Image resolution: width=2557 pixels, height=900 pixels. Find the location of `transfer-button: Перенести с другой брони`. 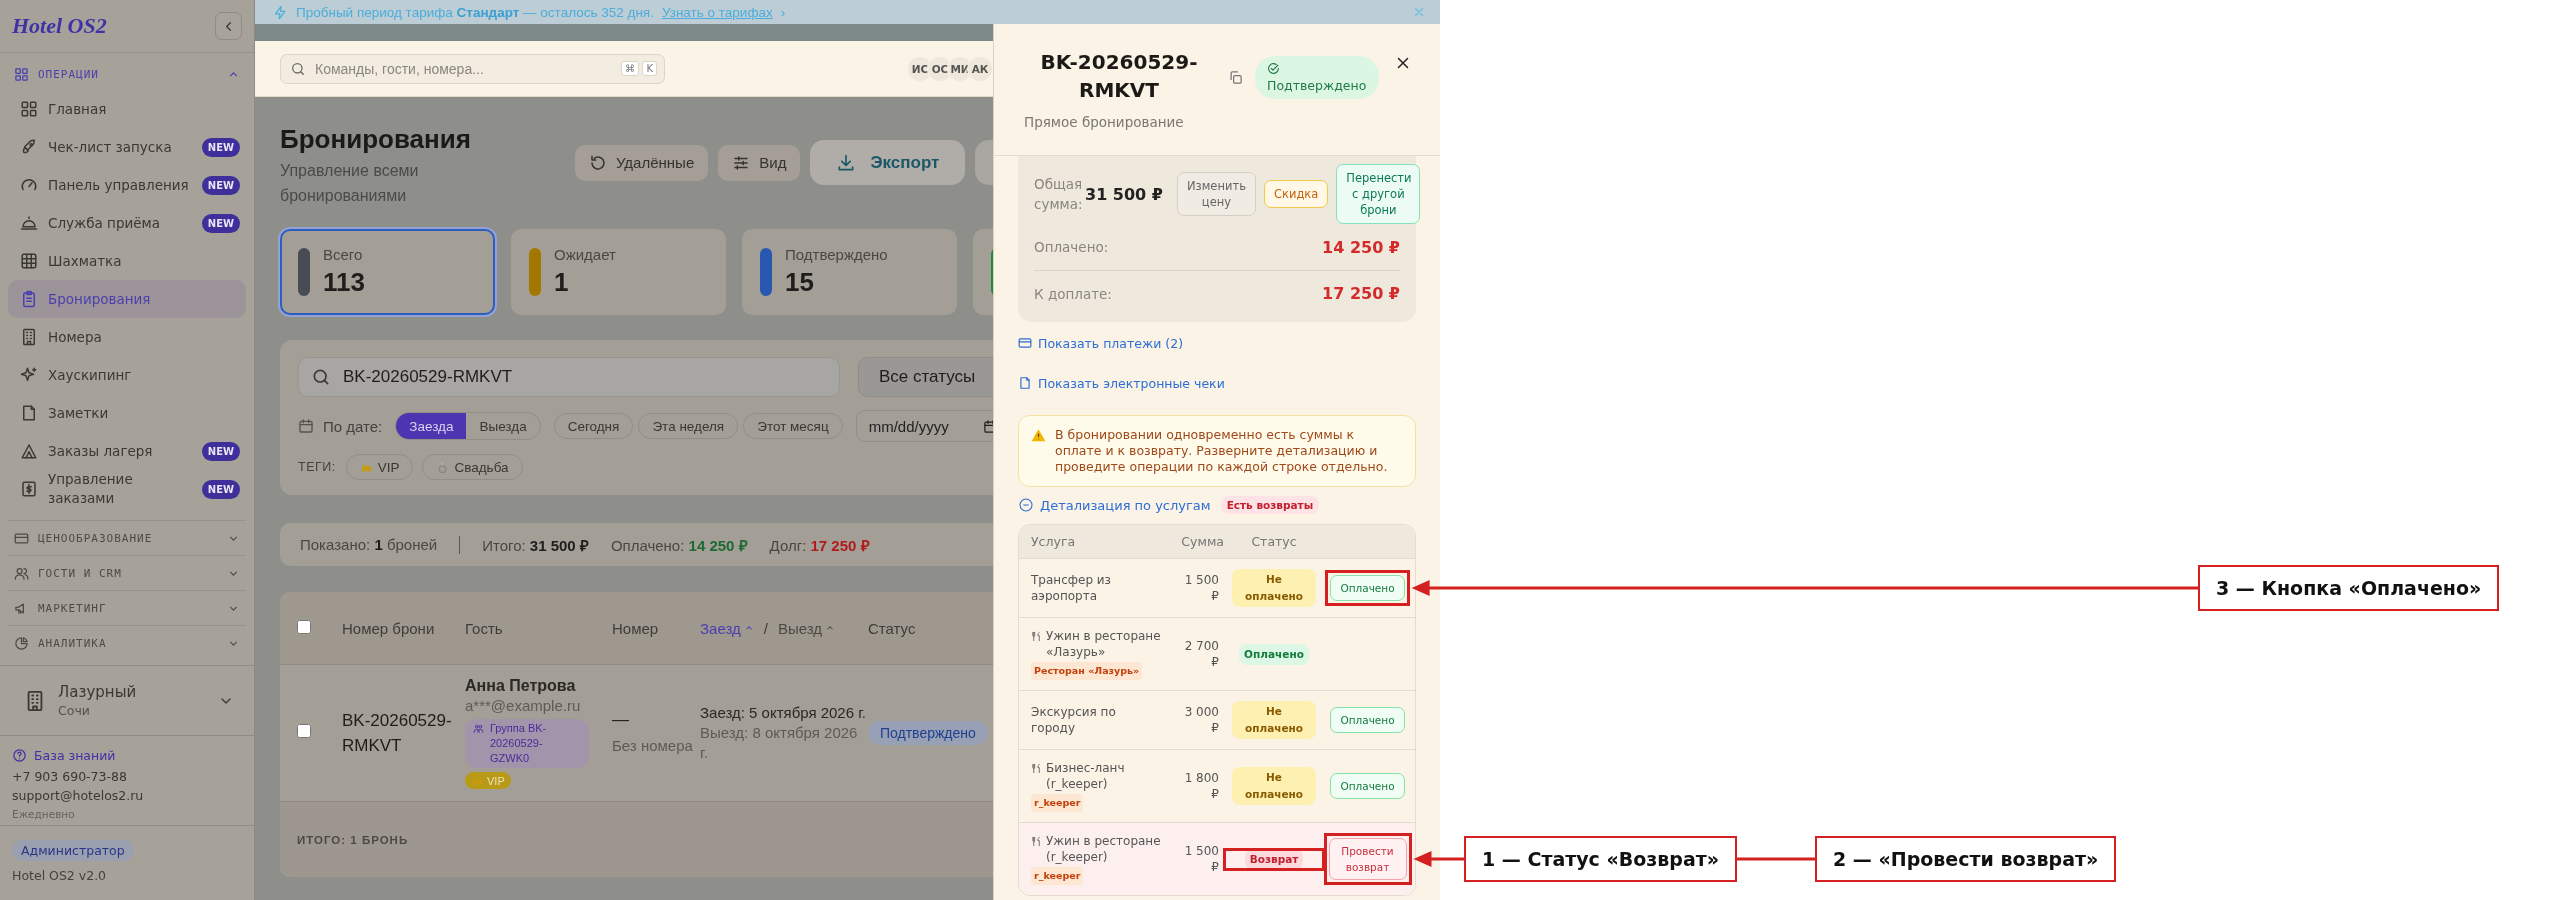

transfer-button: Перенести с другой брони is located at coordinates (1378, 194).